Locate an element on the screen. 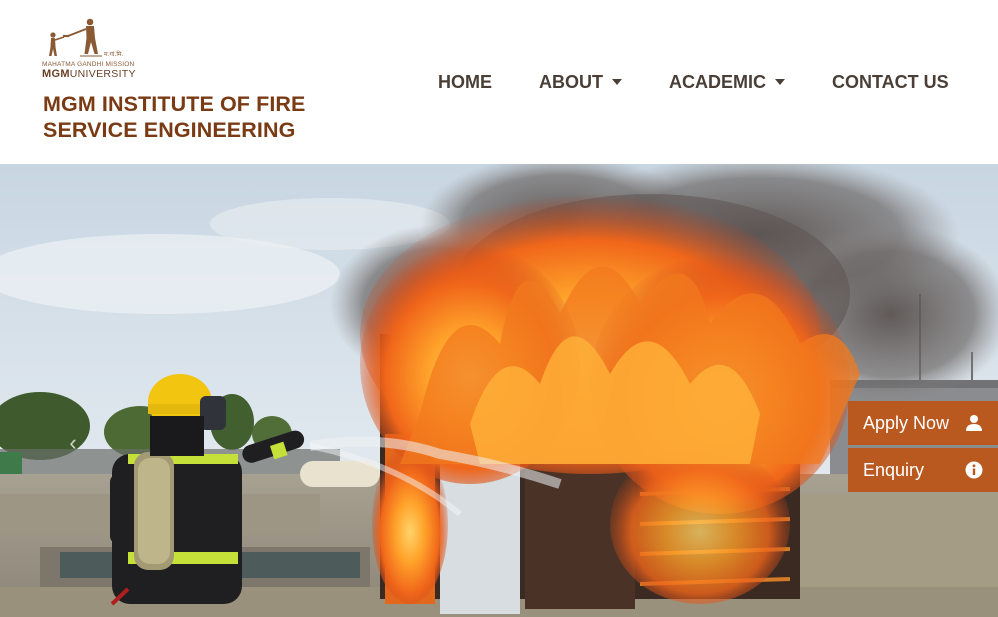 The height and width of the screenshot is (617, 998). nav-contact-label: CONTACT US is located at coordinates (890, 81).